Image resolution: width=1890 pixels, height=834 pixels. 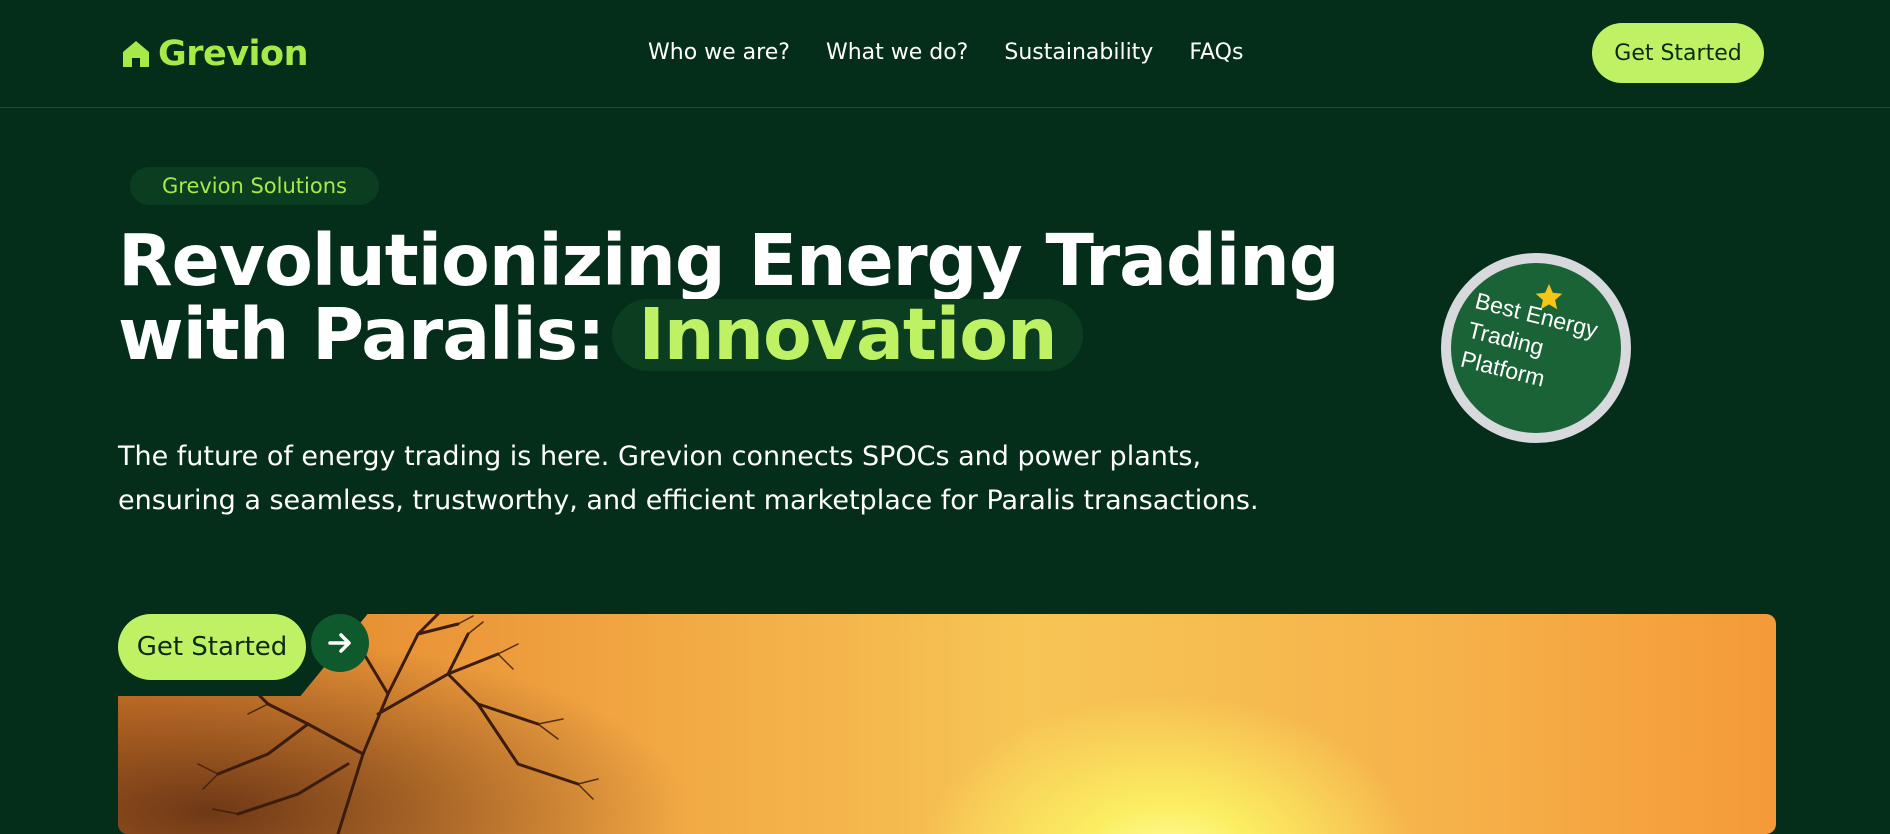 I want to click on header-get-started-button: Get Started, so click(x=1678, y=53).